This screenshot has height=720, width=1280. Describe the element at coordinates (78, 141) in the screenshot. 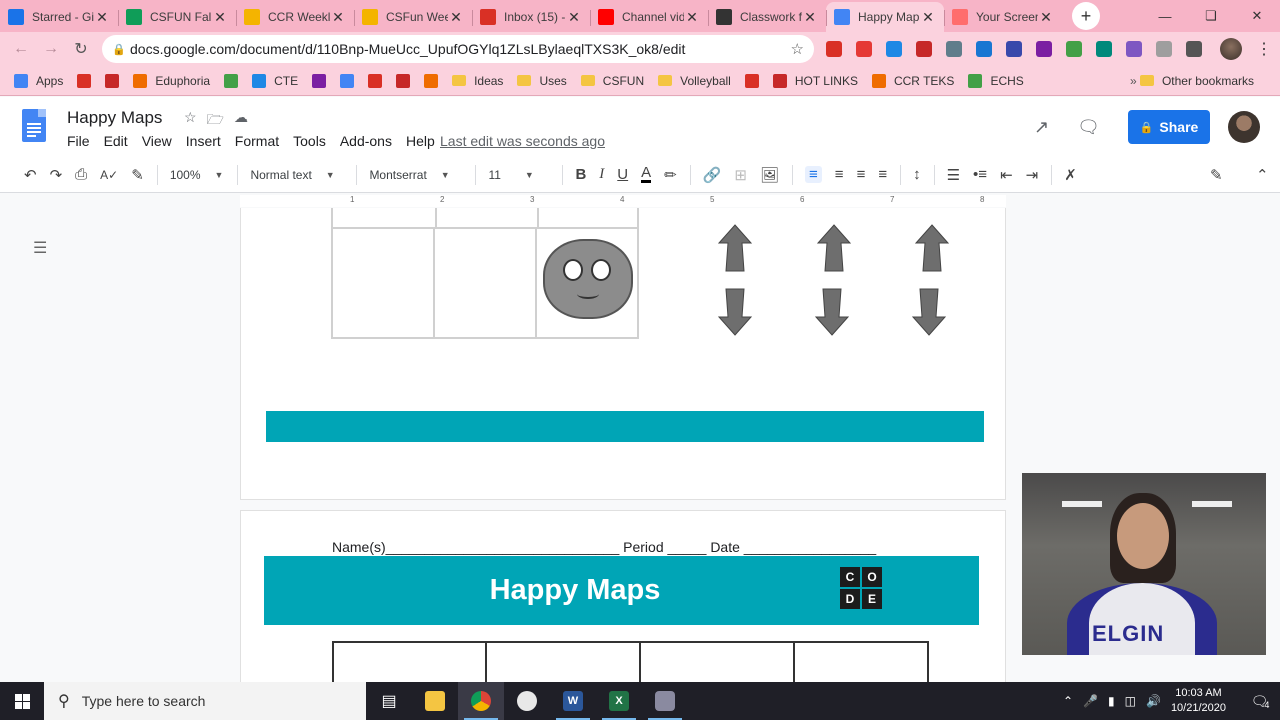

I see `menu-item-file: File` at that location.